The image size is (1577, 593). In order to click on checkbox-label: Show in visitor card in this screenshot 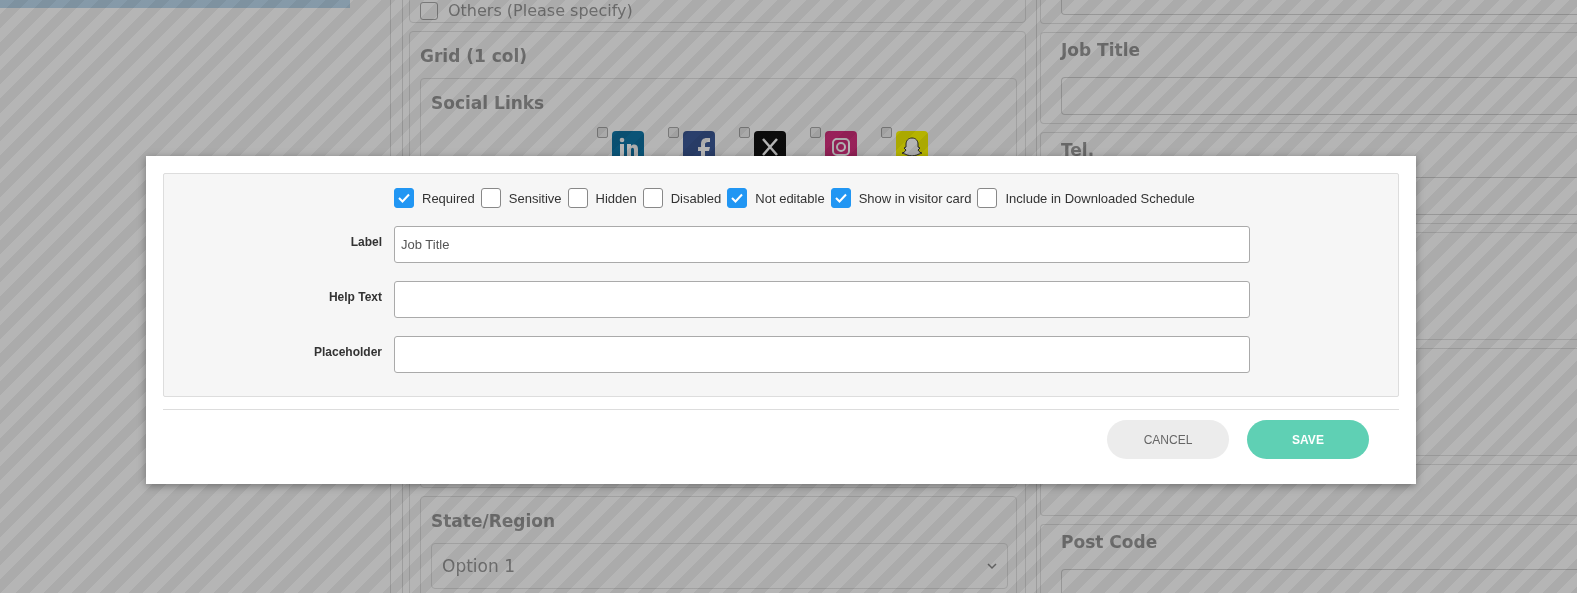, I will do `click(915, 198)`.